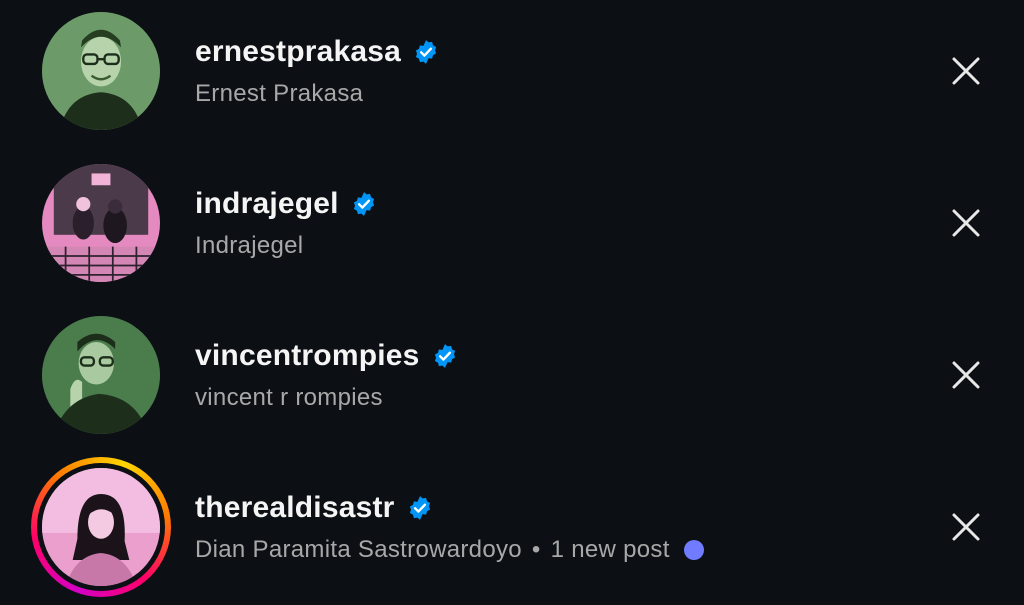  Describe the element at coordinates (358, 549) in the screenshot. I see `full-name: Dian Paramita Sastrowardoyo` at that location.